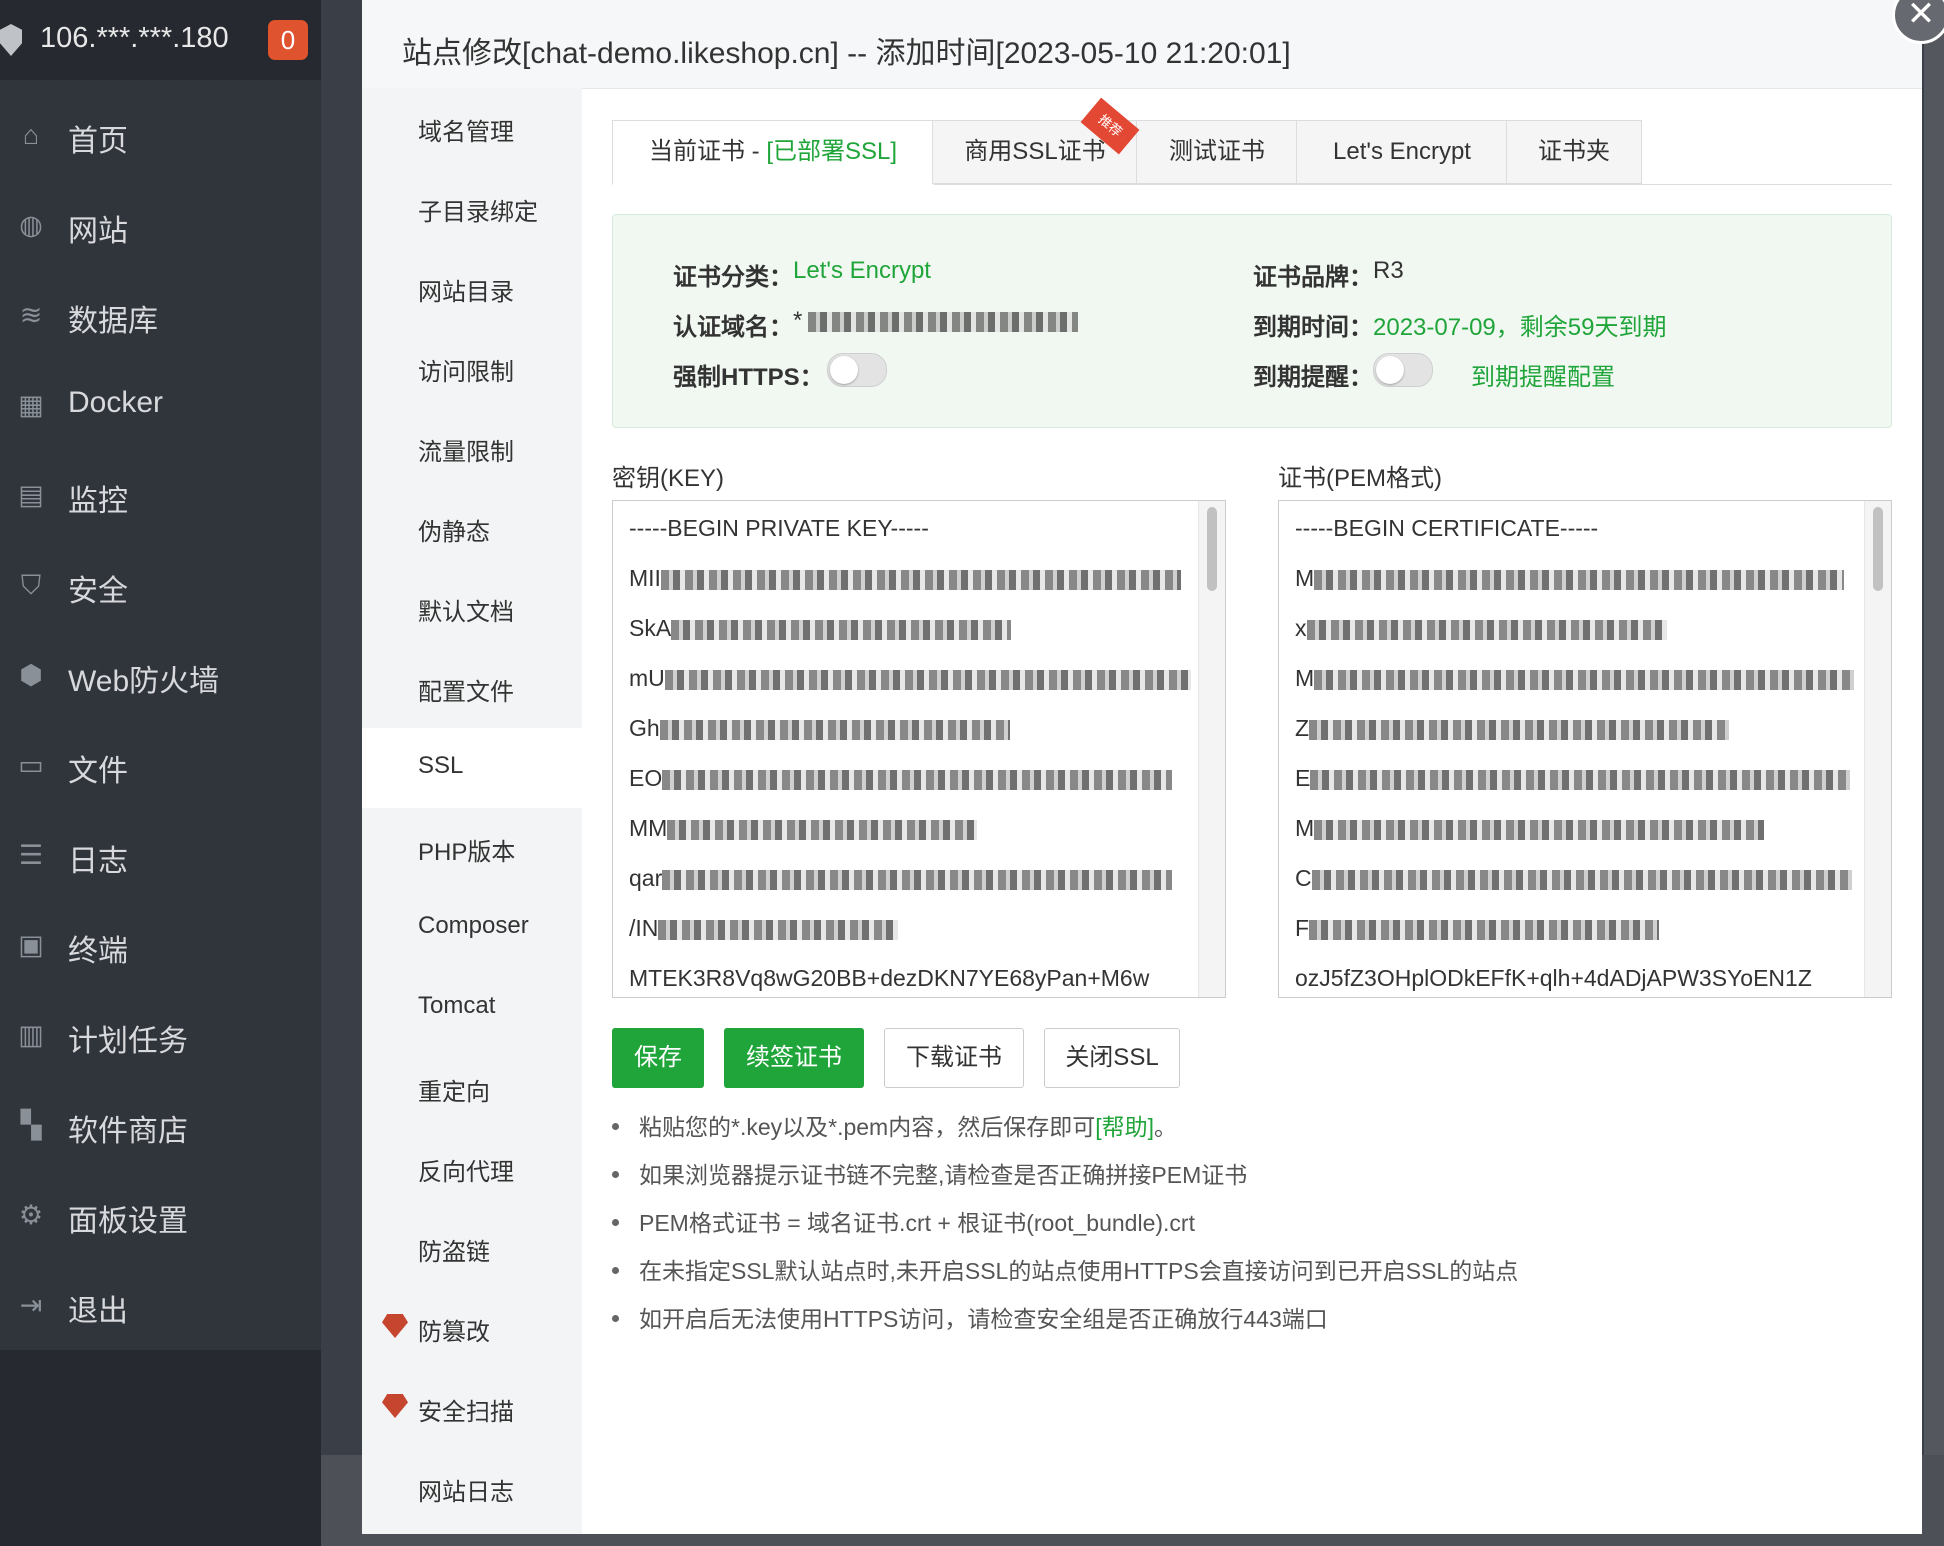 The image size is (1944, 1546). I want to click on settings-item-default-doc: 默认文档, so click(472, 608).